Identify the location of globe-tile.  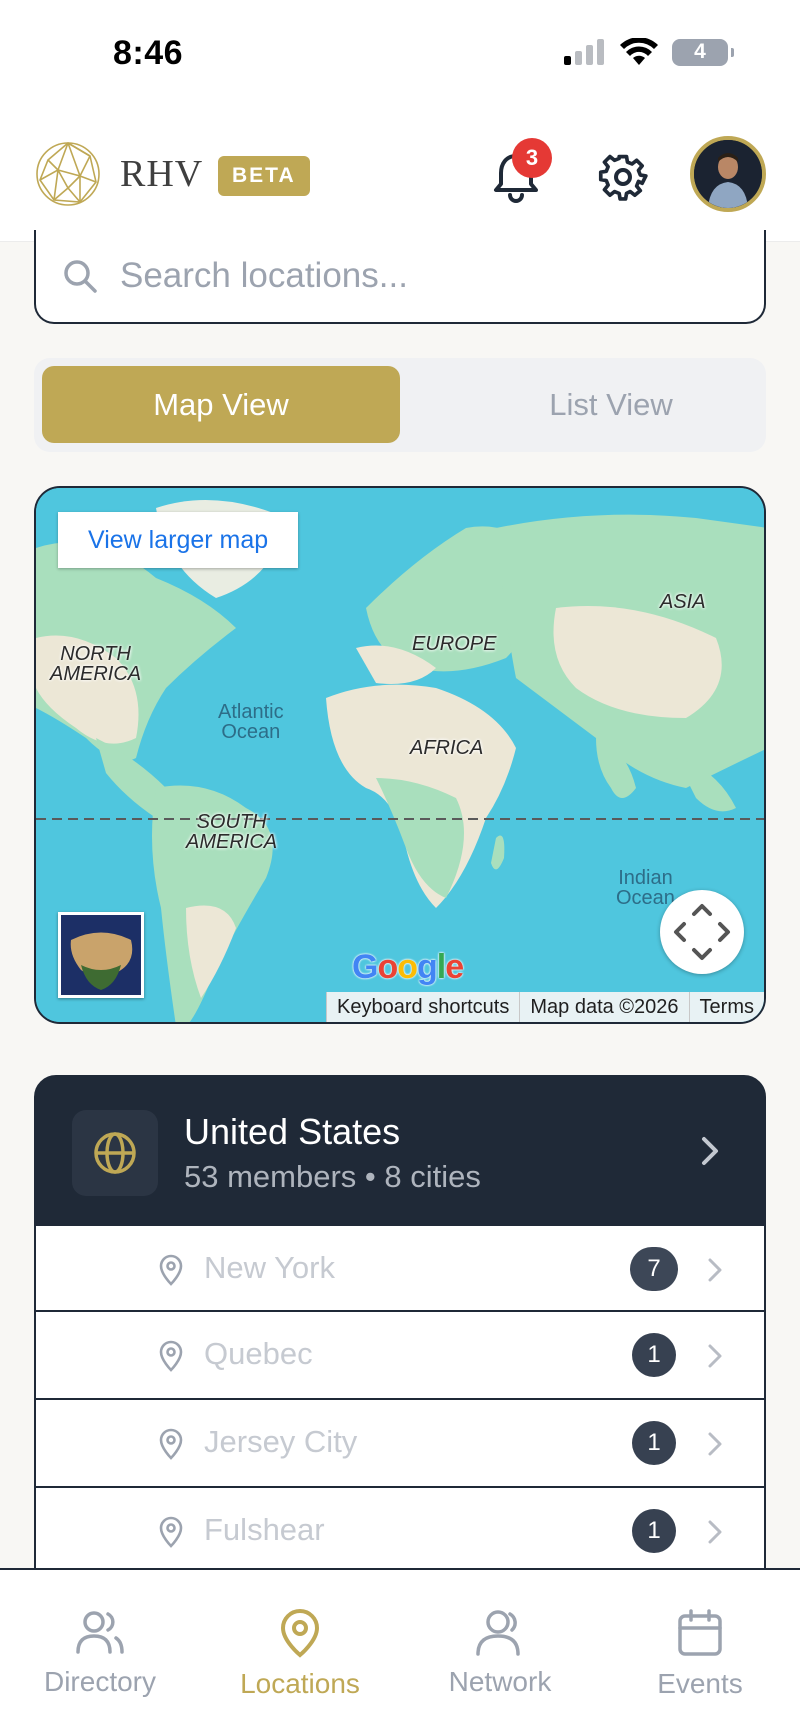
(115, 1153).